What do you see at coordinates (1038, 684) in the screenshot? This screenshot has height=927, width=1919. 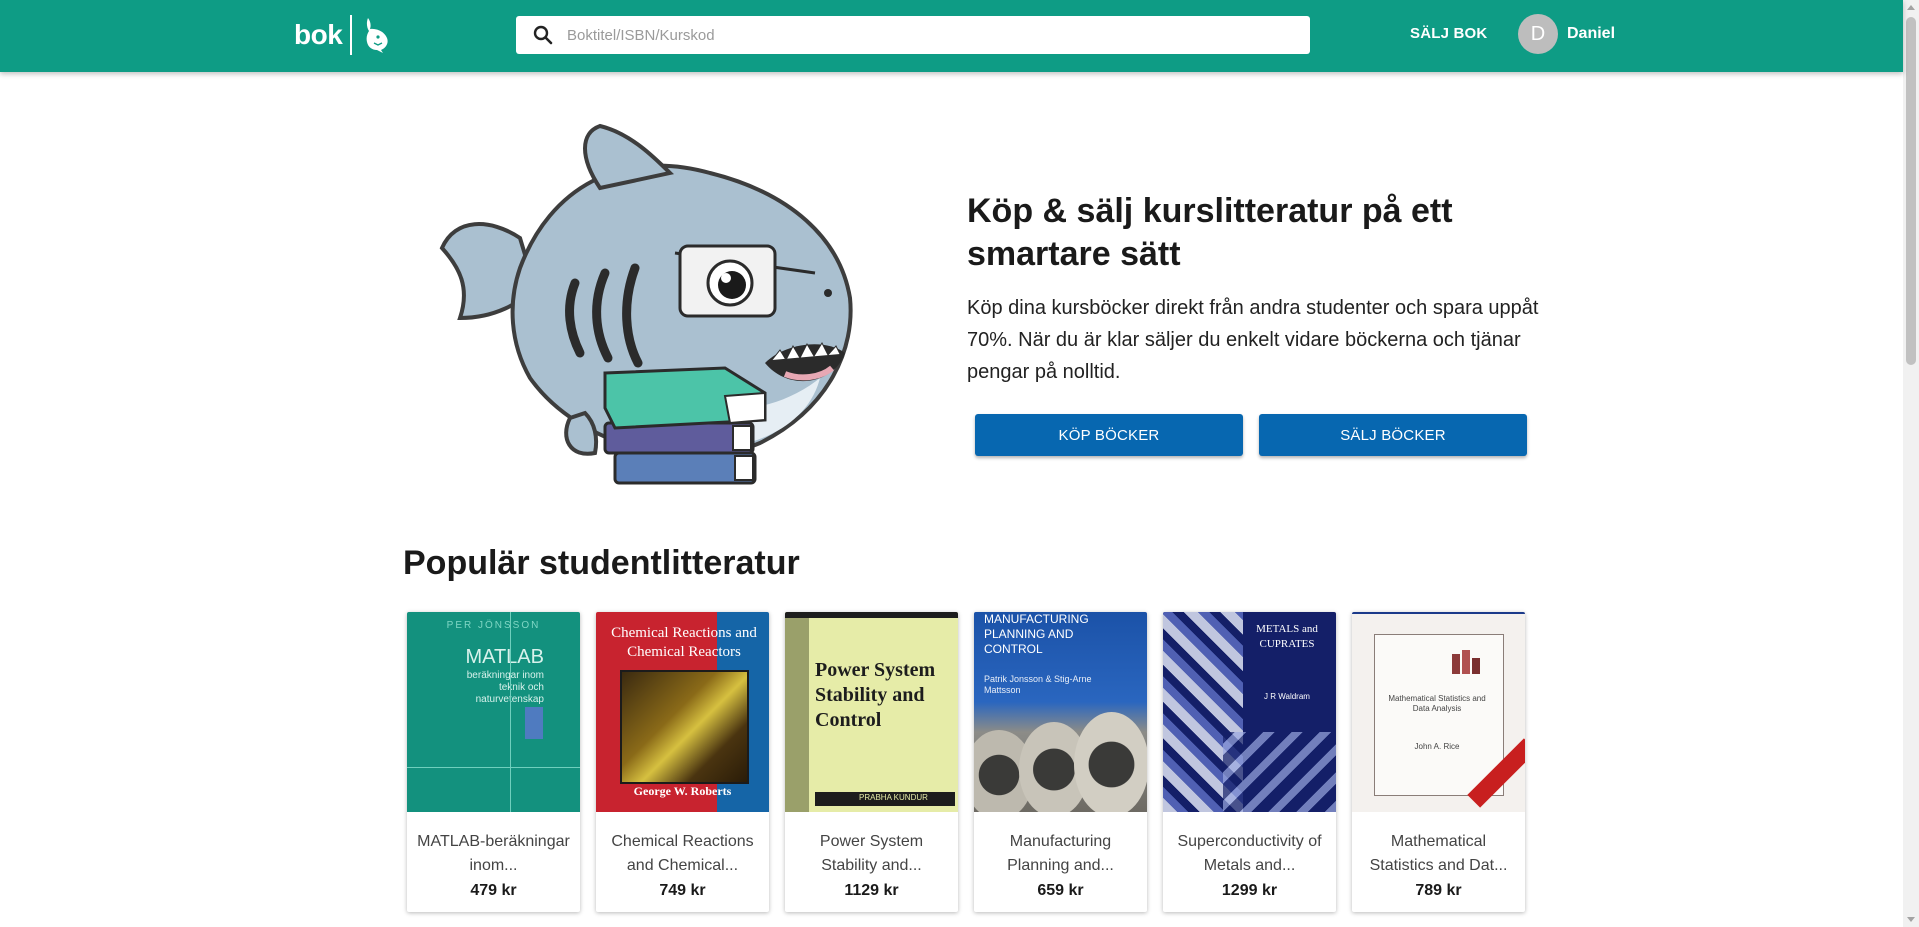 I see `cover-author: Patrik Jonsson & Stig-Arne Mattsson` at bounding box center [1038, 684].